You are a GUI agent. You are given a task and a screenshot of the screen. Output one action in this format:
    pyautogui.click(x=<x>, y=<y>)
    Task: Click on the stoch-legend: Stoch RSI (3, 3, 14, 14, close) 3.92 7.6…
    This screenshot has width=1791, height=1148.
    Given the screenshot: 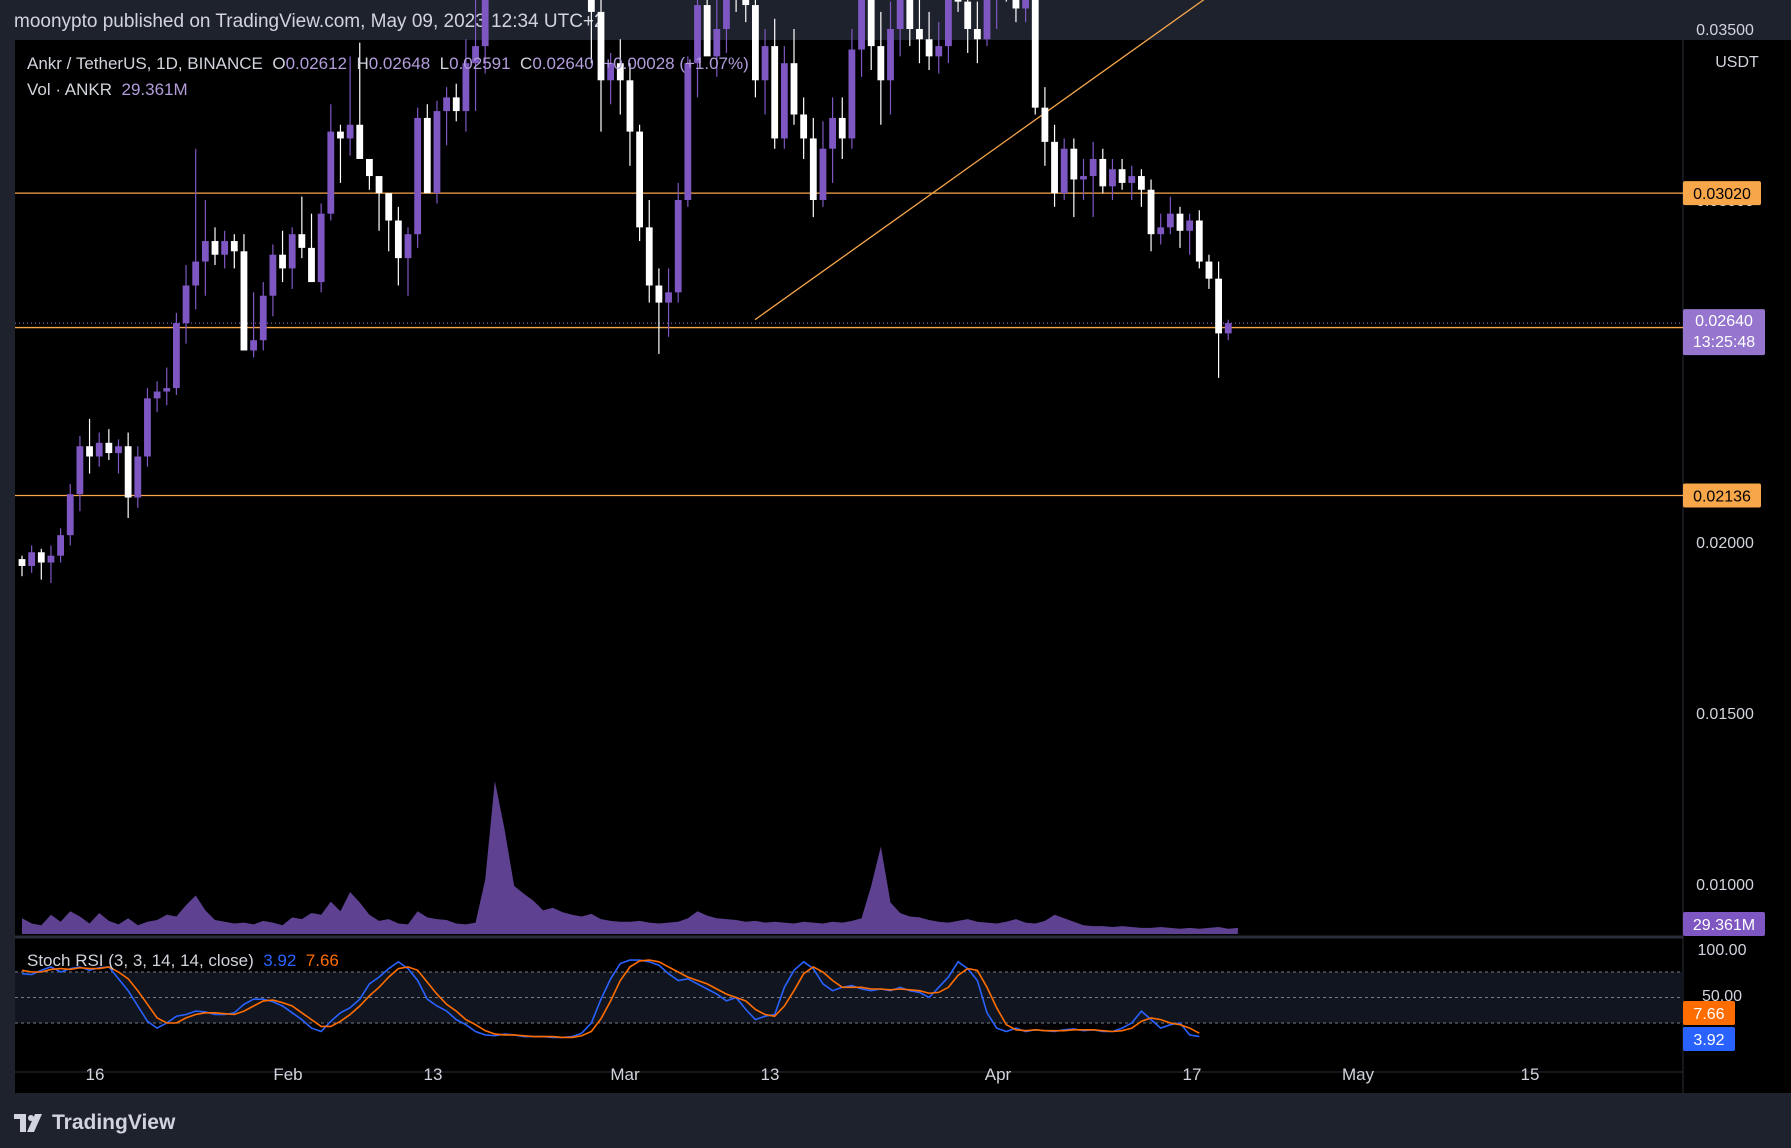 What is the action you would take?
    pyautogui.click(x=183, y=961)
    